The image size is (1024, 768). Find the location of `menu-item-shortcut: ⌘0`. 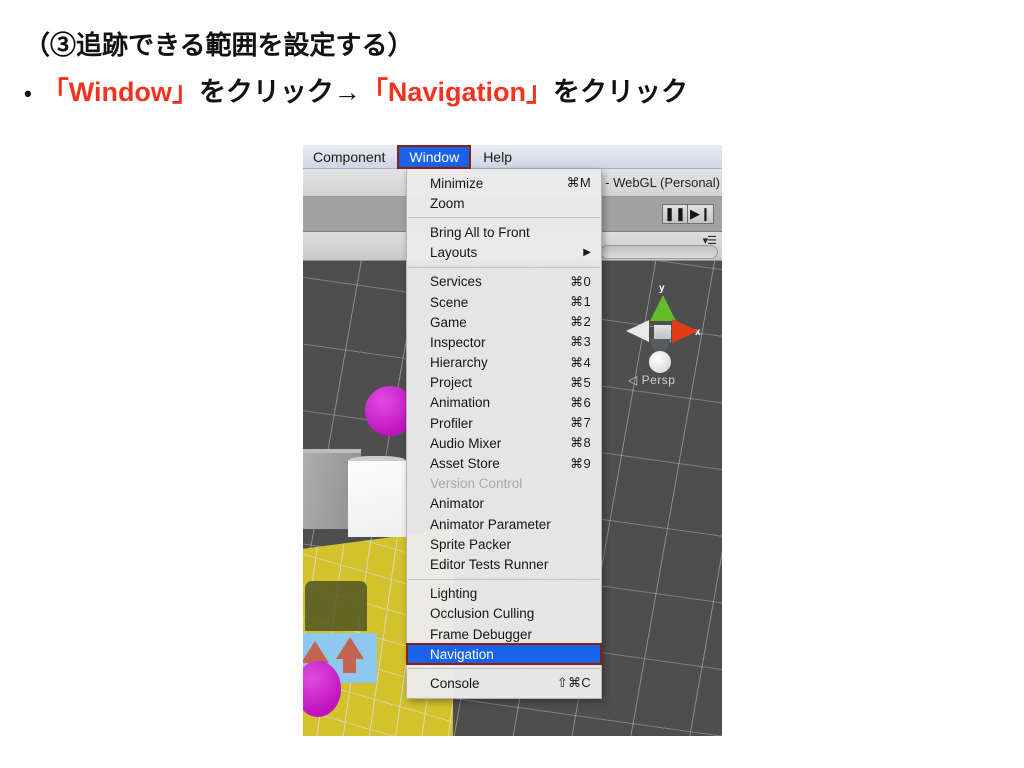

menu-item-shortcut: ⌘0 is located at coordinates (580, 281).